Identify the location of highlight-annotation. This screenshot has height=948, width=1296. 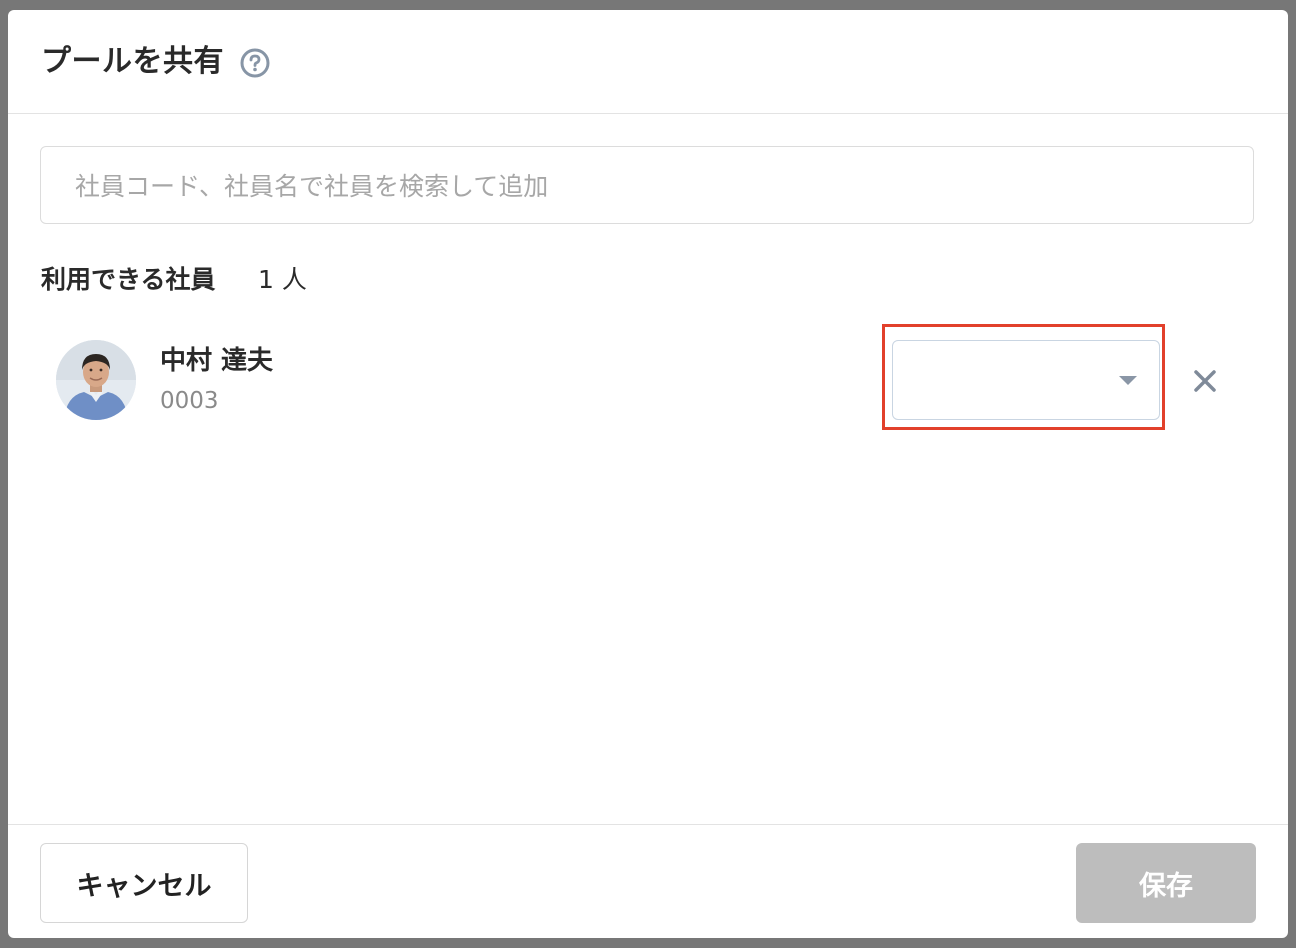
(1023, 377).